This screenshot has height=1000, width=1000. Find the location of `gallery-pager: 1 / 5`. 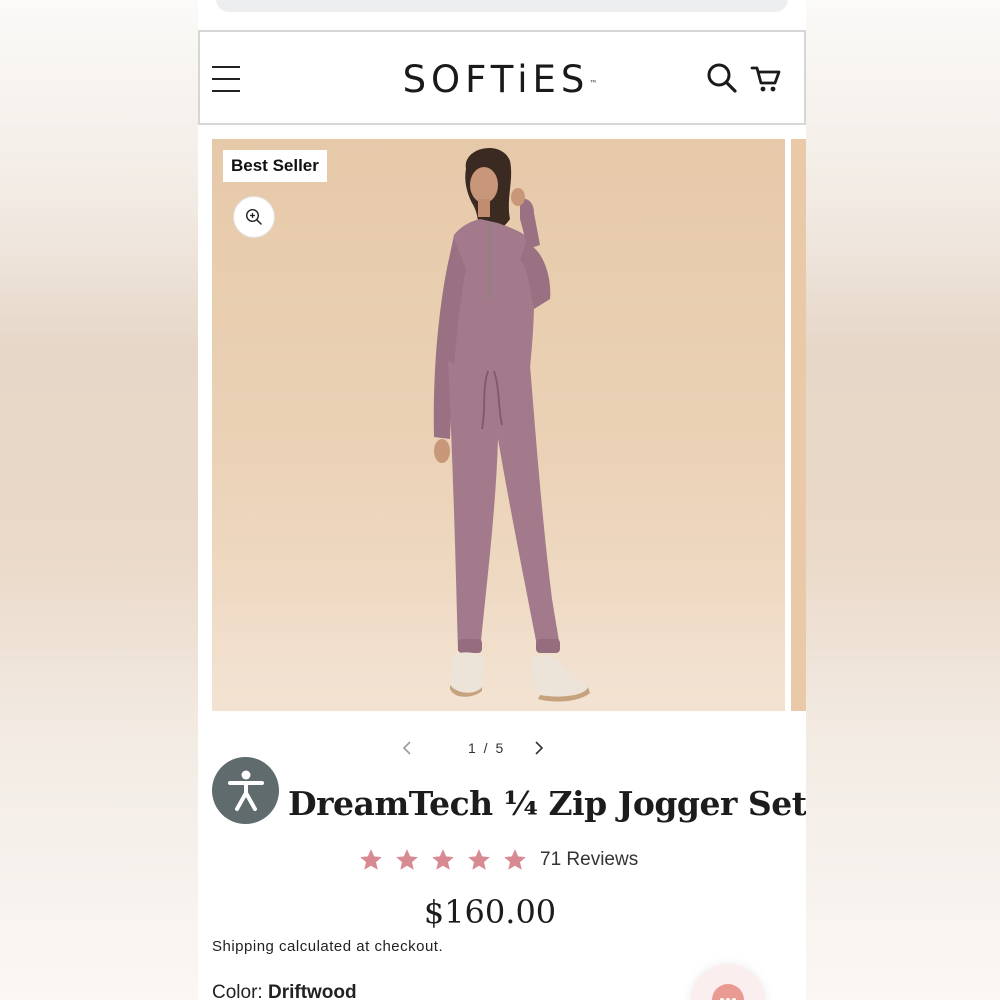

gallery-pager: 1 / 5 is located at coordinates (502, 749).